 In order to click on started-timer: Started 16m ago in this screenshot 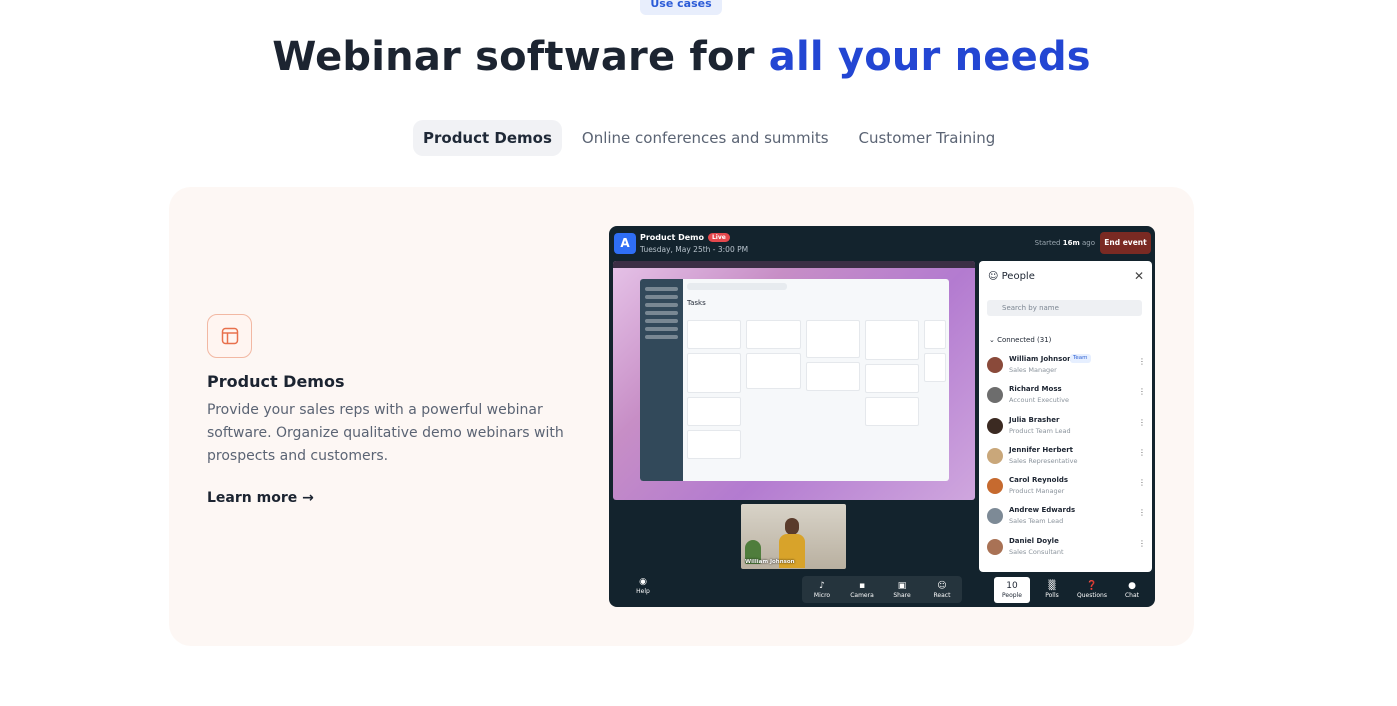, I will do `click(1065, 243)`.